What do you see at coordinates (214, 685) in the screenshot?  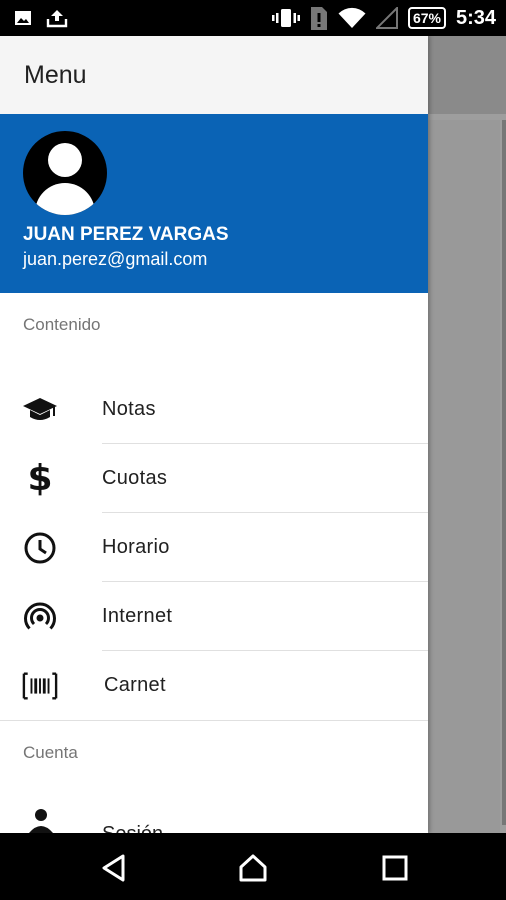 I see `menu-item-carnet: Carnet` at bounding box center [214, 685].